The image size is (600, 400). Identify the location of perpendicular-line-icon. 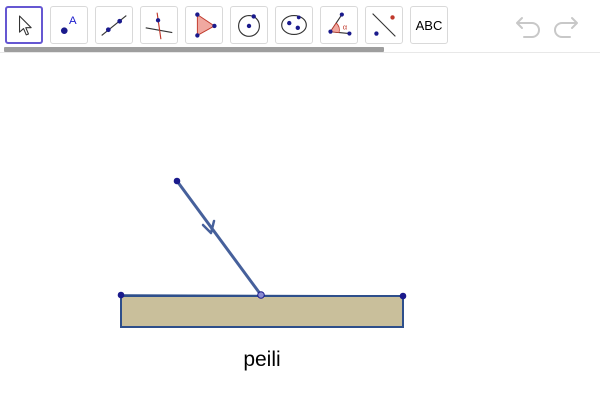
(159, 26).